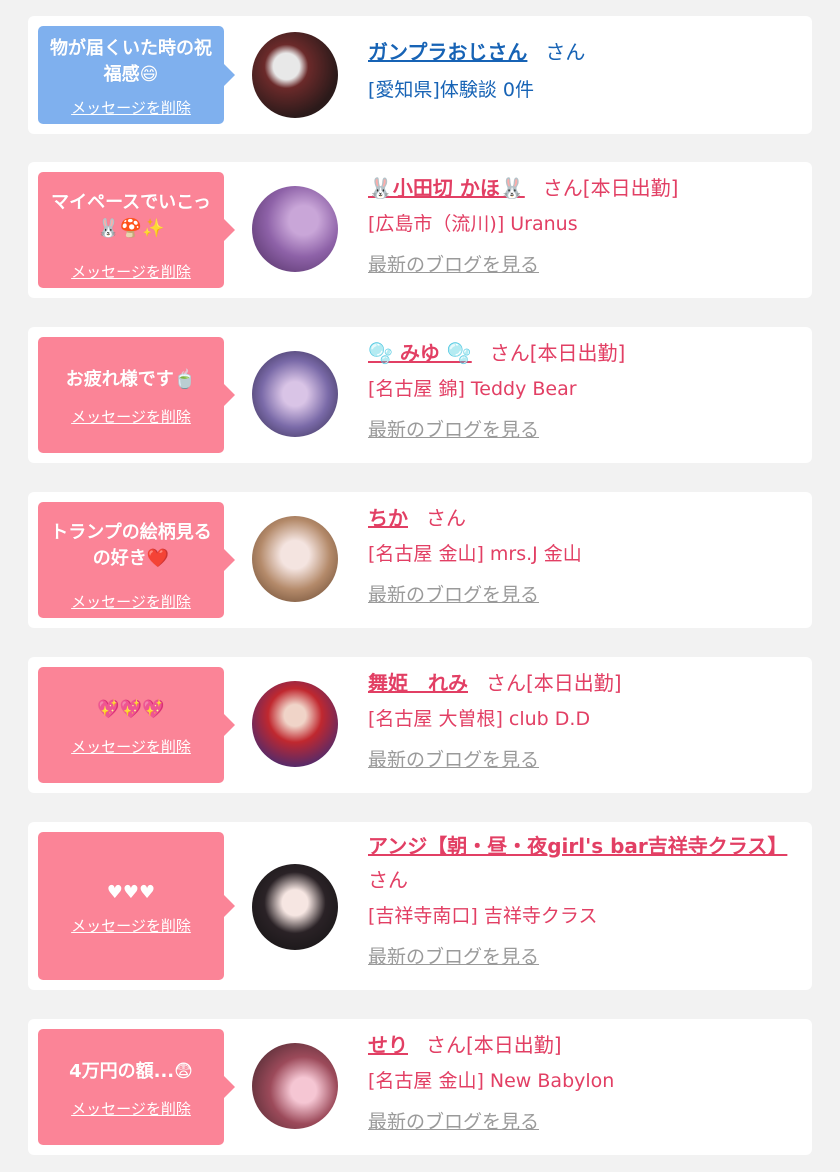  Describe the element at coordinates (479, 719) in the screenshot. I see `location-text: [名古屋 大曽根] club D.D` at that location.